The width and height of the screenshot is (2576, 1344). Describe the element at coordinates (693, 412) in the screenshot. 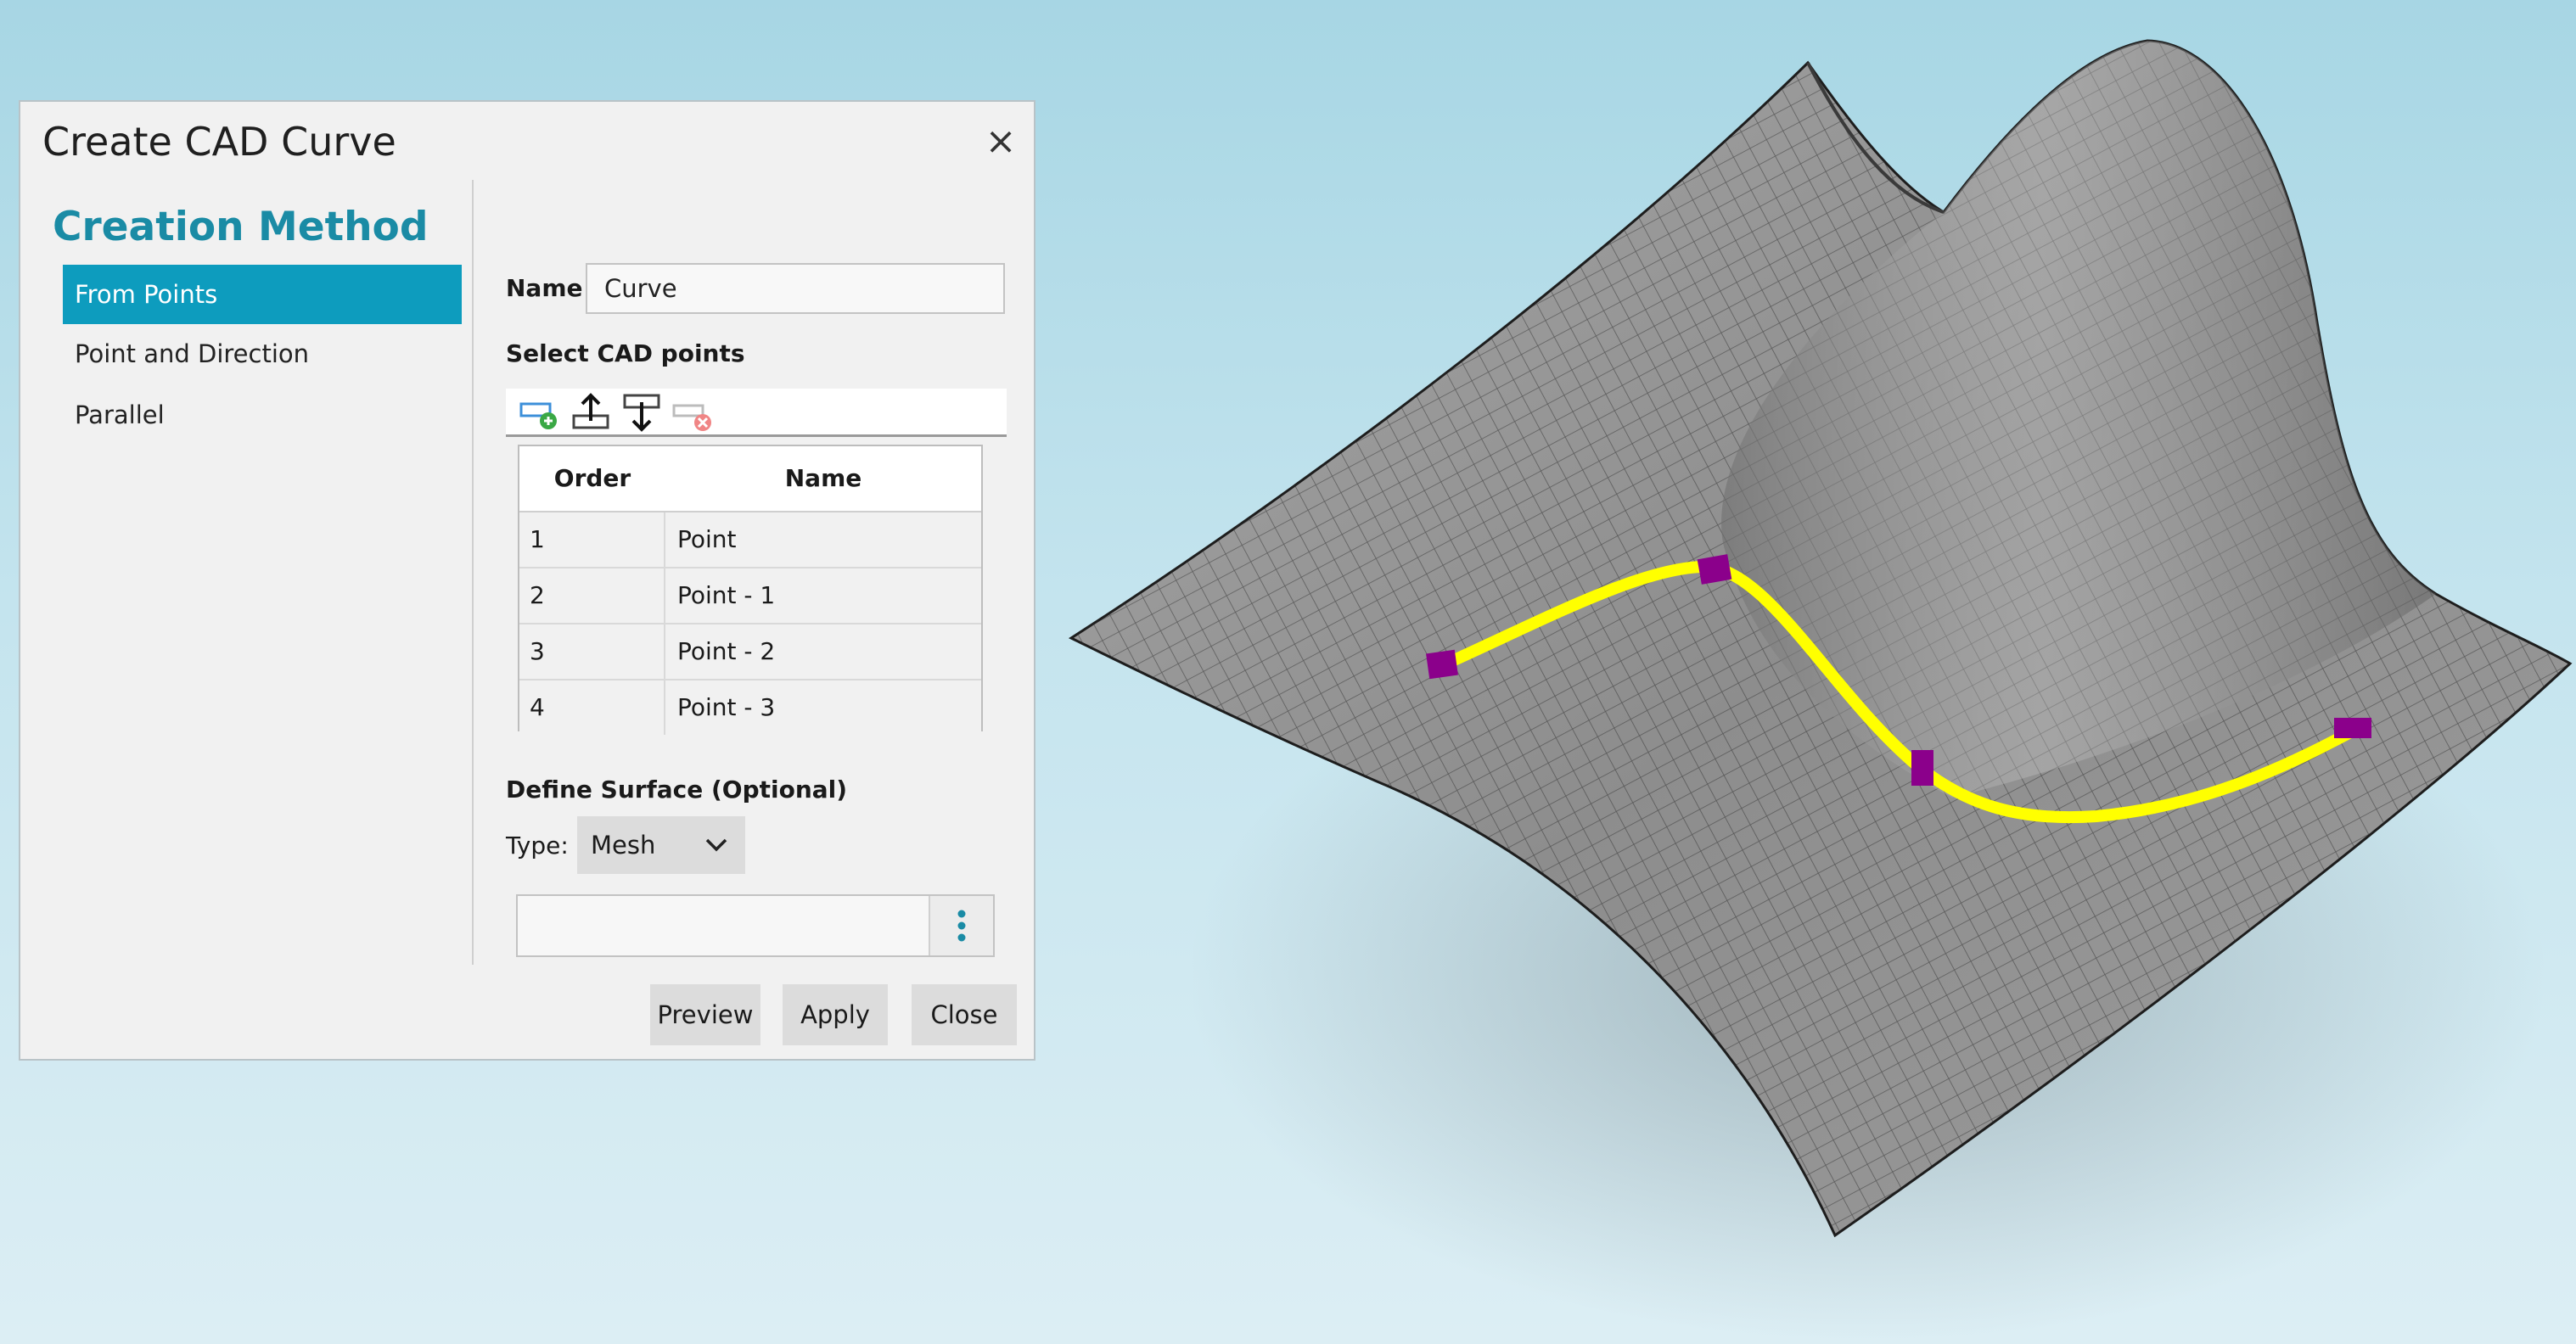

I see `remove-point-icon` at that location.